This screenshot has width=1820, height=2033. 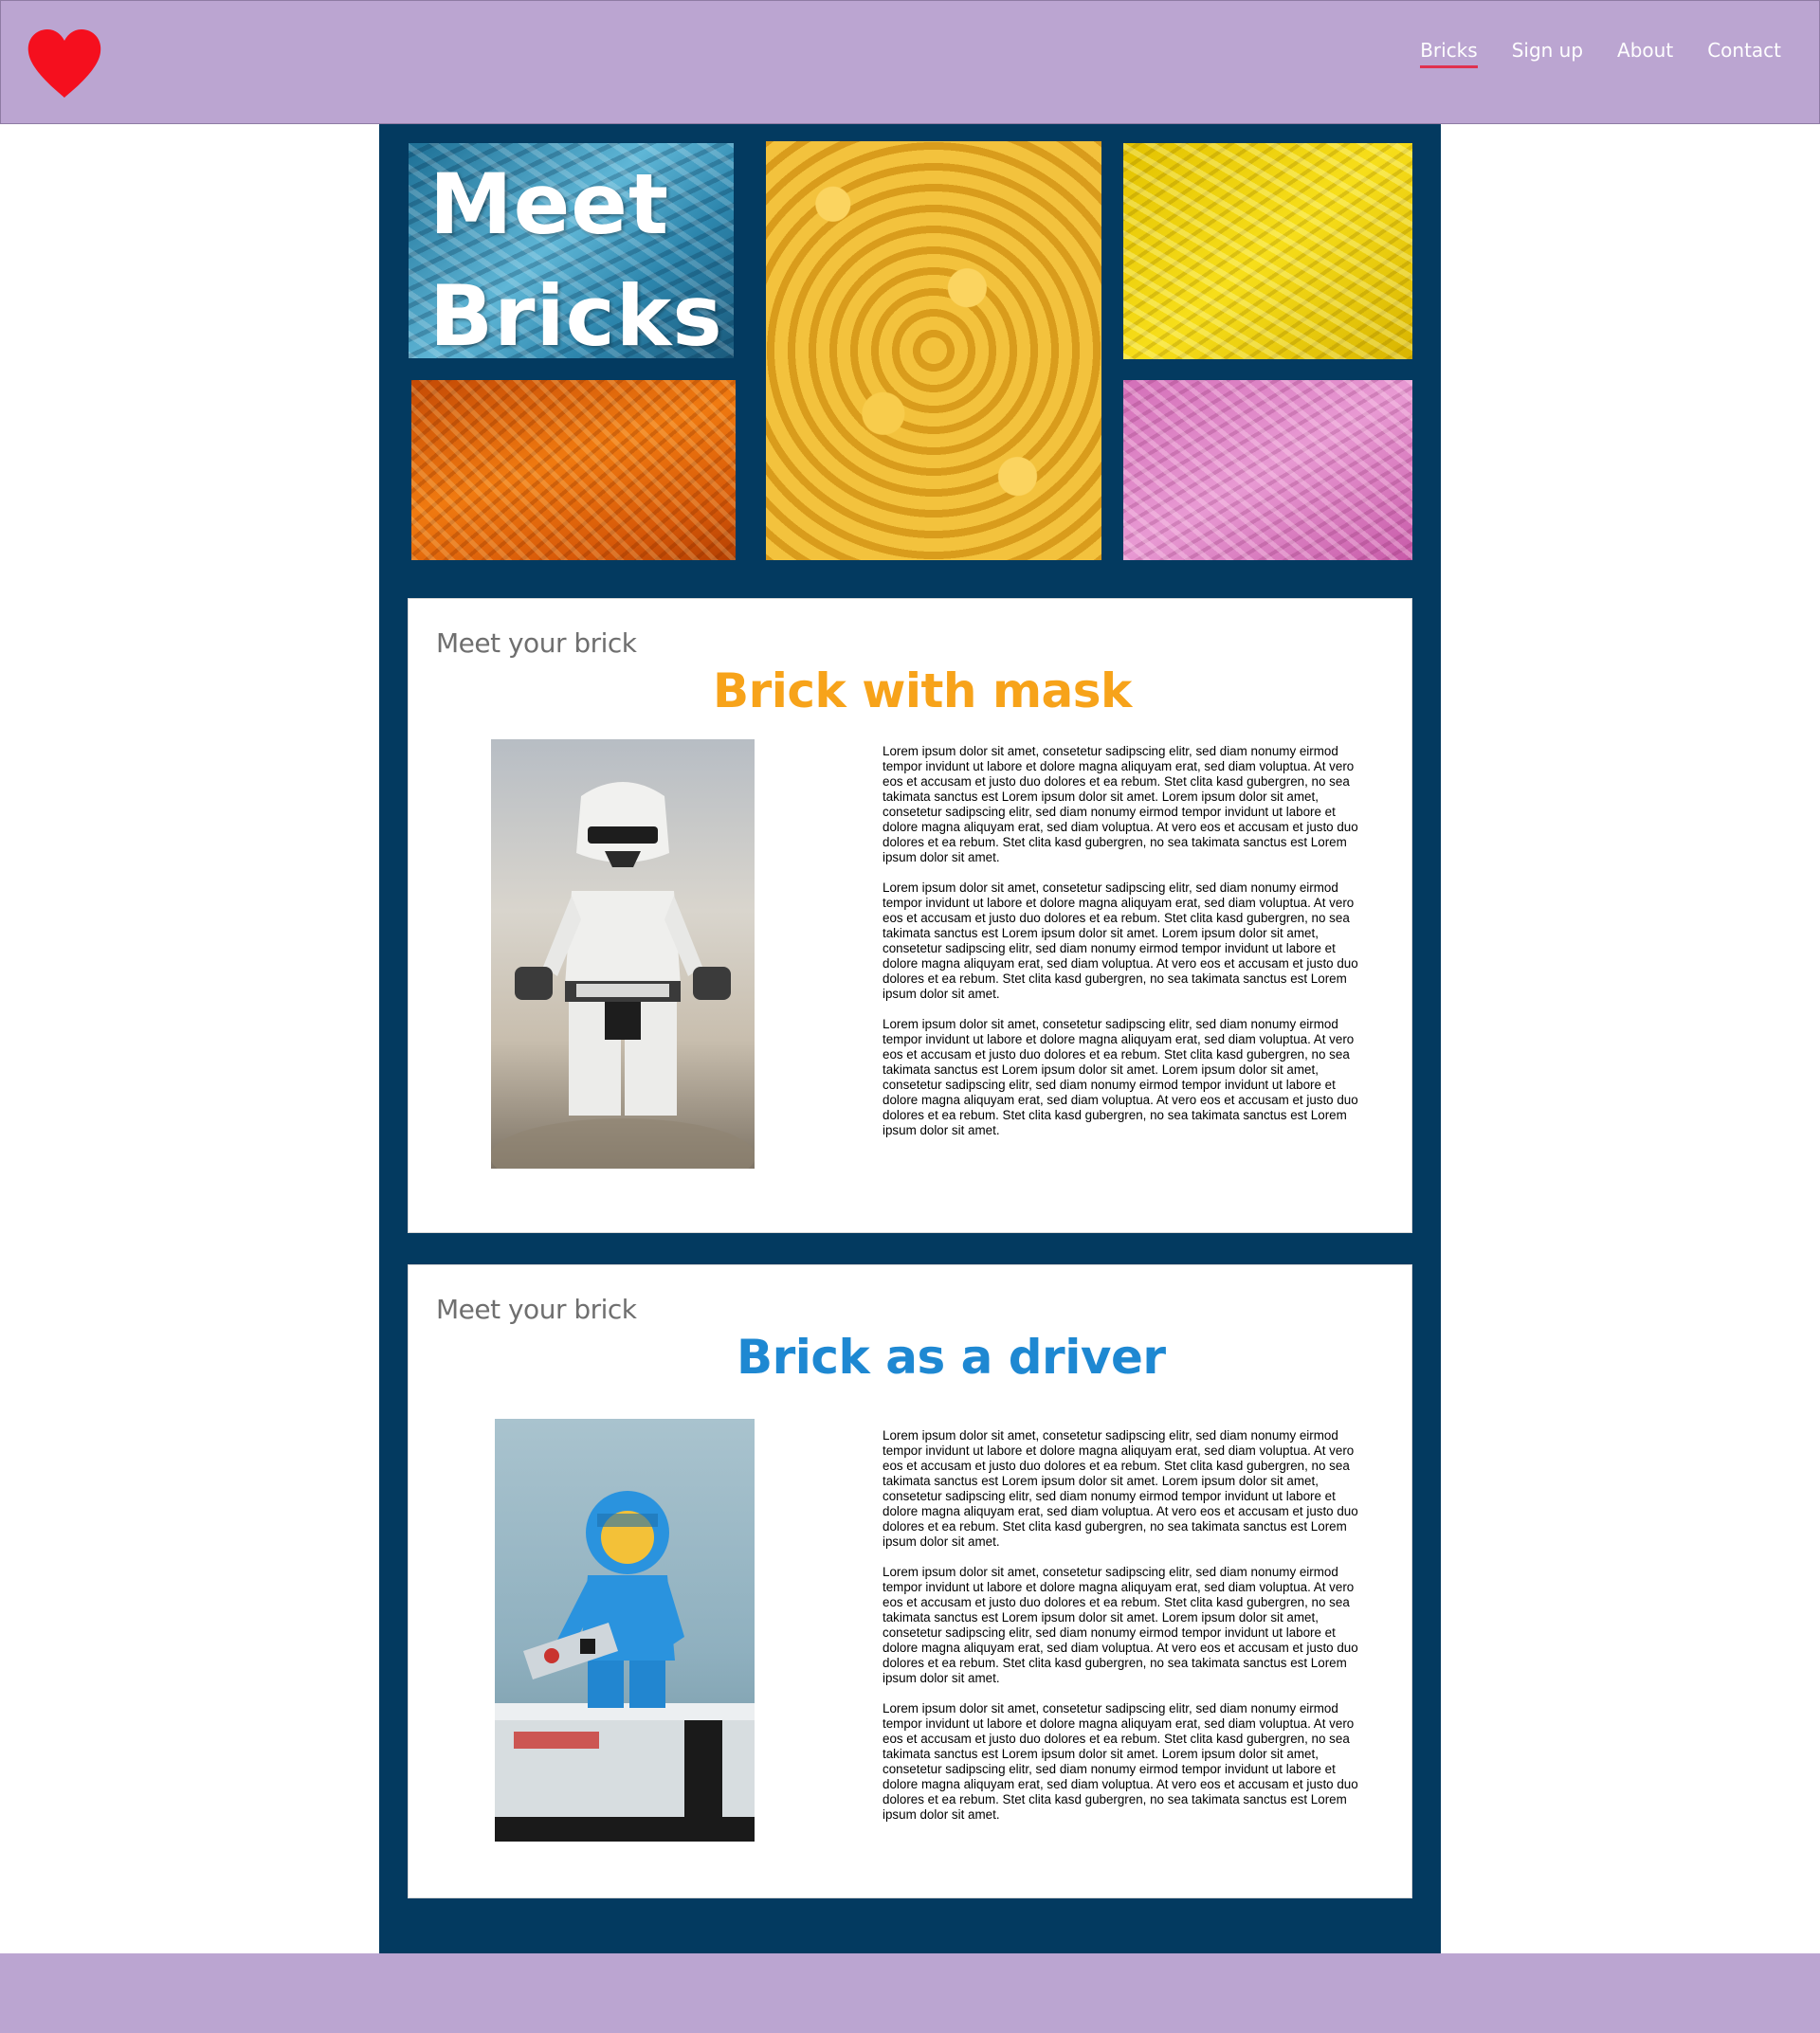 I want to click on stormtrooper-photo, so click(x=623, y=954).